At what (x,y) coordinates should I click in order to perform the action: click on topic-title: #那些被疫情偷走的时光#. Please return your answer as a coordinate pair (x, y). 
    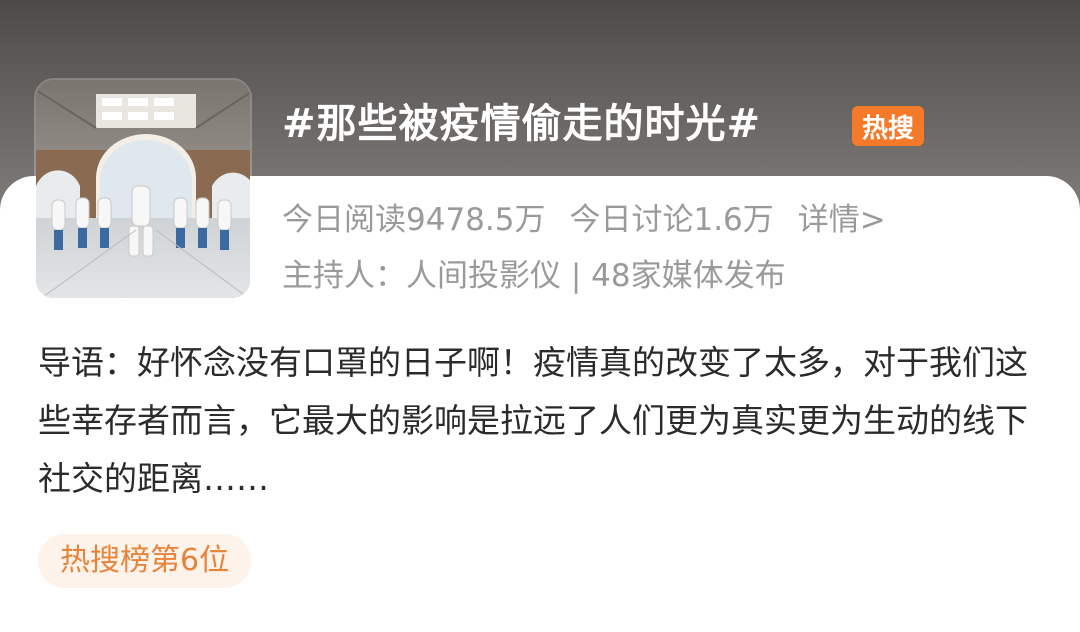
    Looking at the image, I should click on (522, 124).